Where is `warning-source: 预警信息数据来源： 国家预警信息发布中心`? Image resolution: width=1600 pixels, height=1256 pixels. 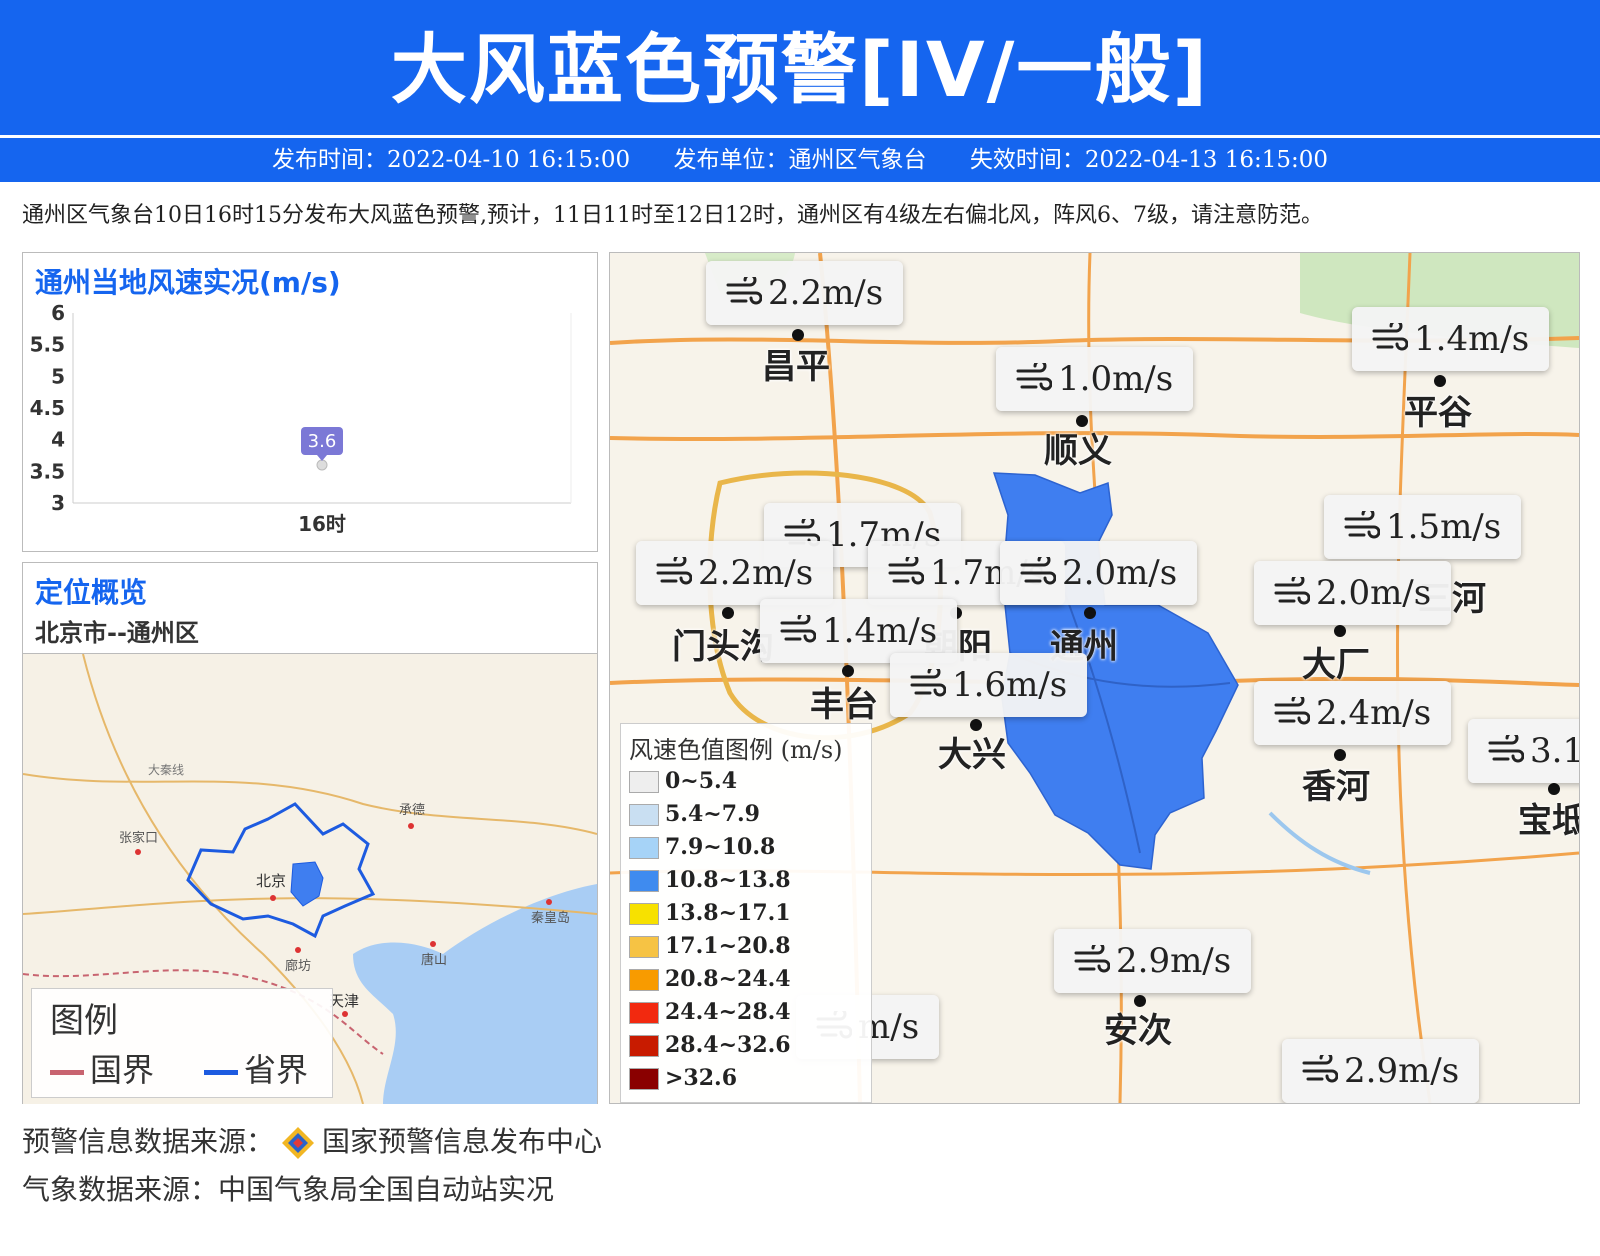 warning-source: 预警信息数据来源： 国家预警信息发布中心 is located at coordinates (312, 1140).